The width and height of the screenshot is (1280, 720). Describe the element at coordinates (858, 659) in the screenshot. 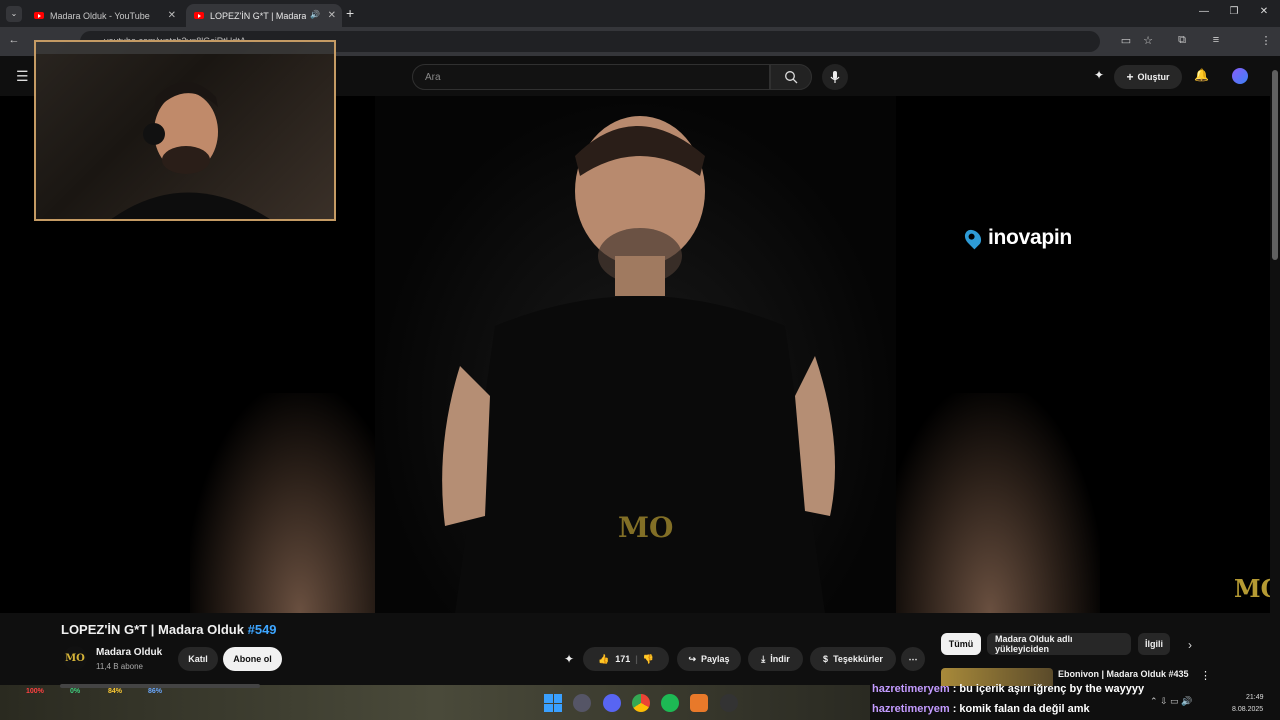

I see `thanks-label: Teşekkürler` at that location.